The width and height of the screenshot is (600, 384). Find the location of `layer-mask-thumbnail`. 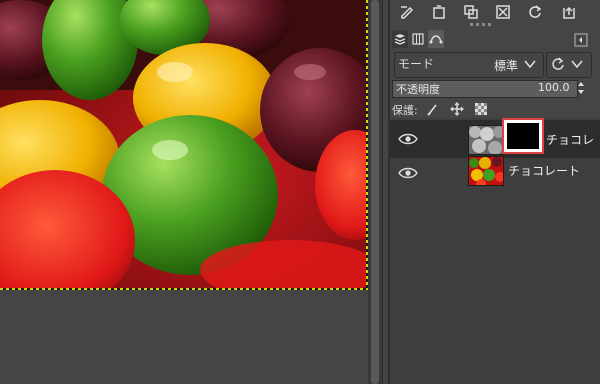

layer-mask-thumbnail is located at coordinates (523, 136).